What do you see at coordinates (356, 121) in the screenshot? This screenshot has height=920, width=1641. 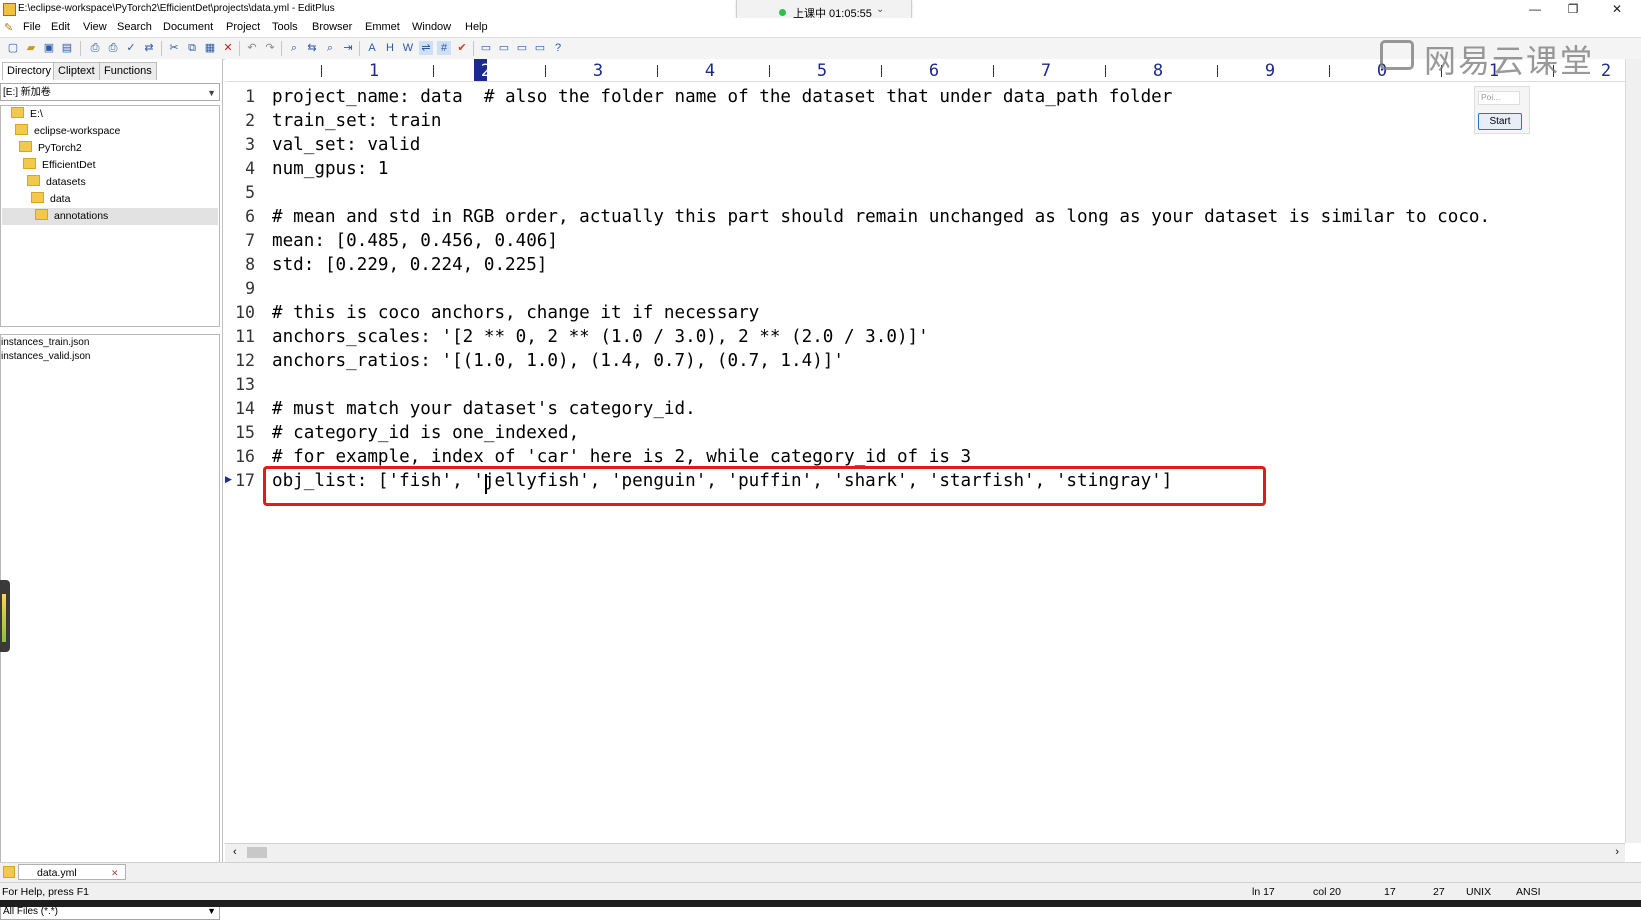 I see `code-line: train_set: train` at bounding box center [356, 121].